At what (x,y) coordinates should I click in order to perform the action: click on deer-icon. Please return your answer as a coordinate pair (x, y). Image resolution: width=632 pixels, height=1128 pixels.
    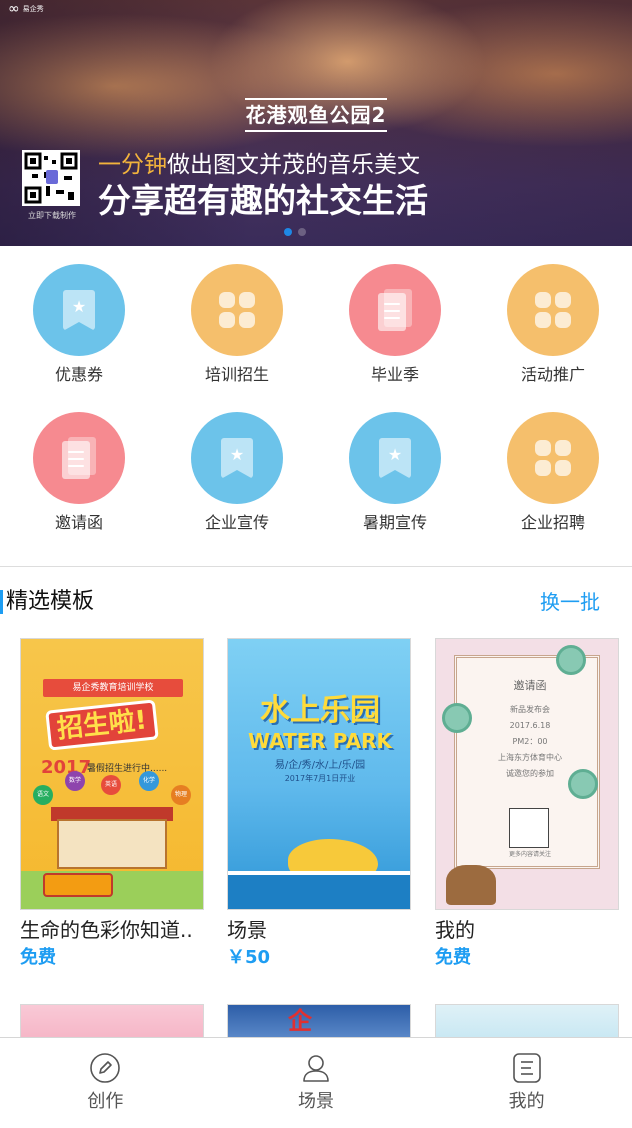
    Looking at the image, I should click on (471, 885).